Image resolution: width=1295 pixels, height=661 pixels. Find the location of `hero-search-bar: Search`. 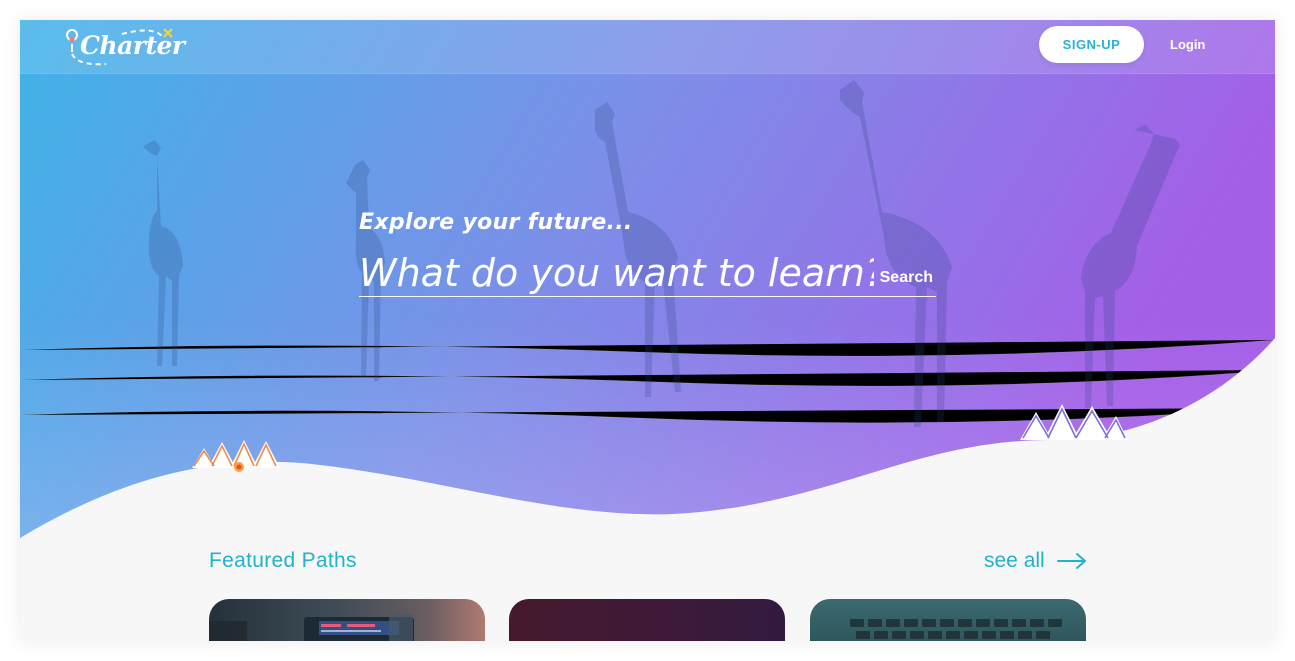

hero-search-bar: Search is located at coordinates (647, 274).